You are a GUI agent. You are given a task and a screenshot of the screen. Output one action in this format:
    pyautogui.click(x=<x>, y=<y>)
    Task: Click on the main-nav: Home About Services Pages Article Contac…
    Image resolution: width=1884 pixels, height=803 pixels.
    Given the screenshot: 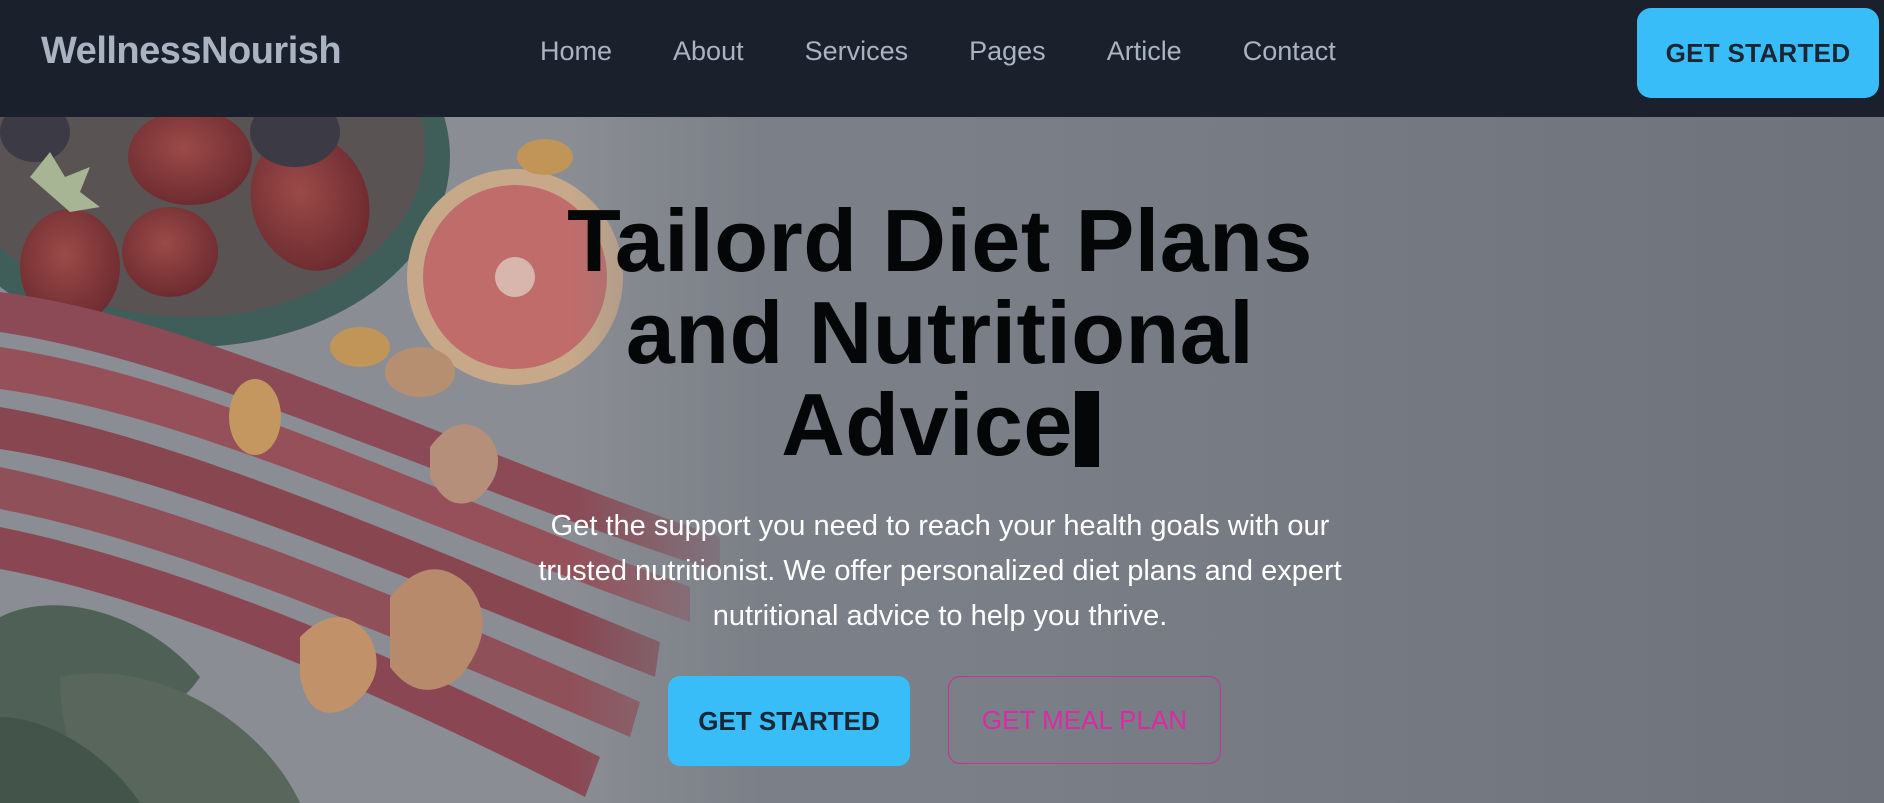 What is the action you would take?
    pyautogui.click(x=968, y=51)
    